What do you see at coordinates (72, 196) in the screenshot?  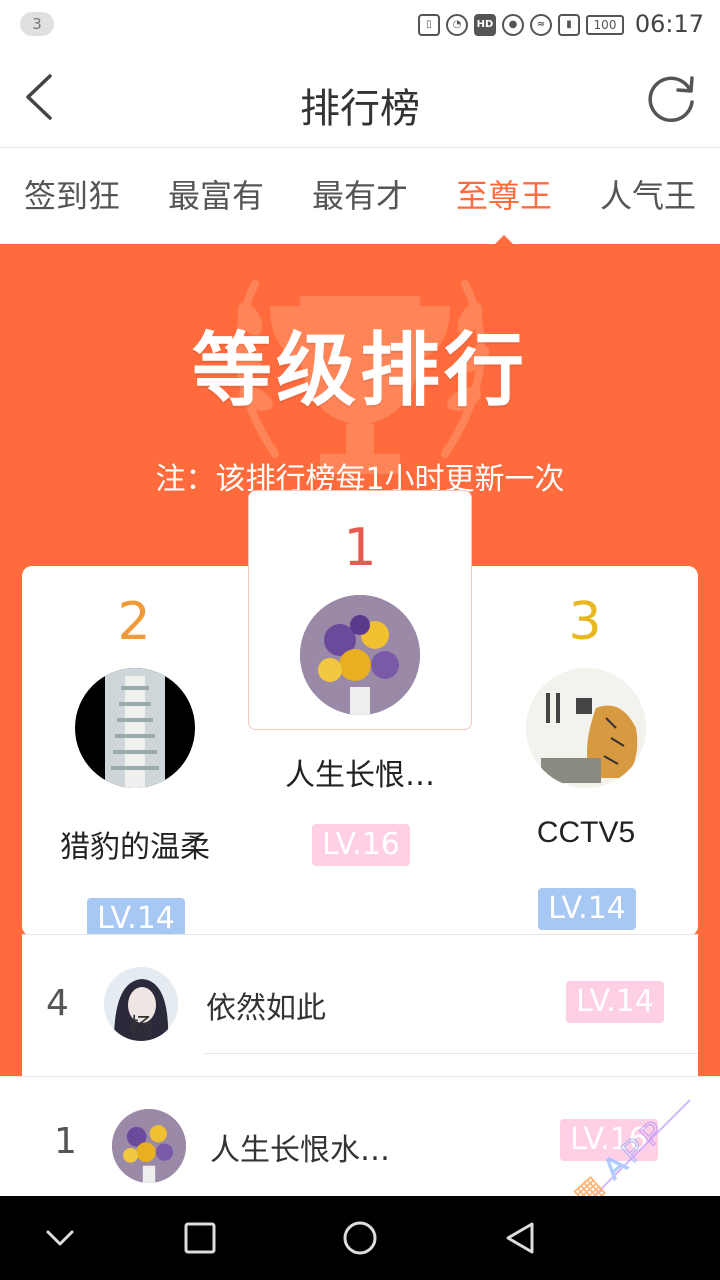 I see `tab-checkin: 签到狂` at bounding box center [72, 196].